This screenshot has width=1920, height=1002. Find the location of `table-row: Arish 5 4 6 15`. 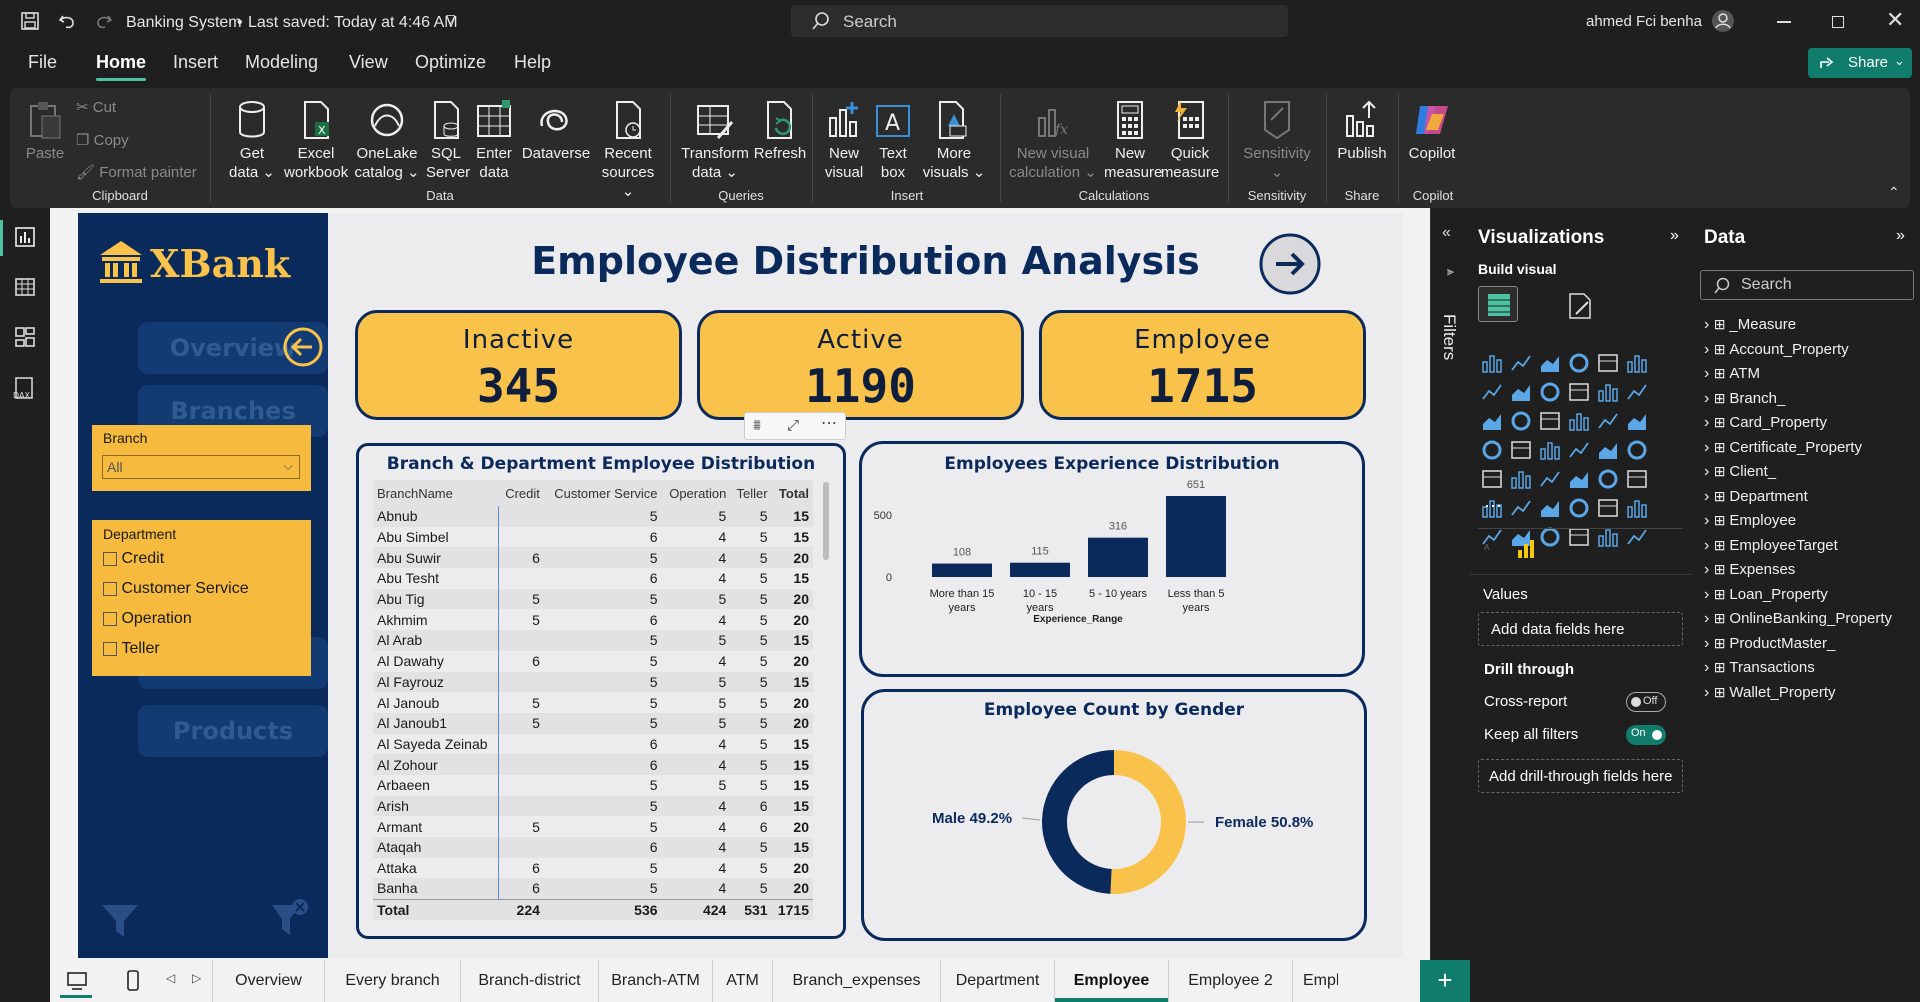

table-row: Arish 5 4 6 15 is located at coordinates (593, 806).